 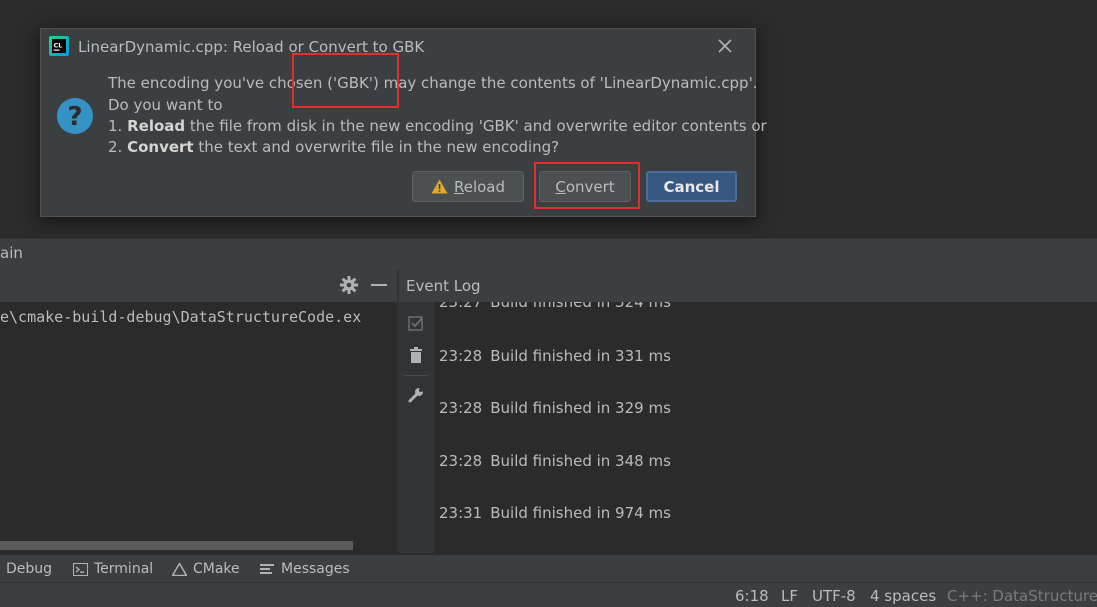 I want to click on log-entry: 23:31 Build finished in 974 ms, so click(x=555, y=513).